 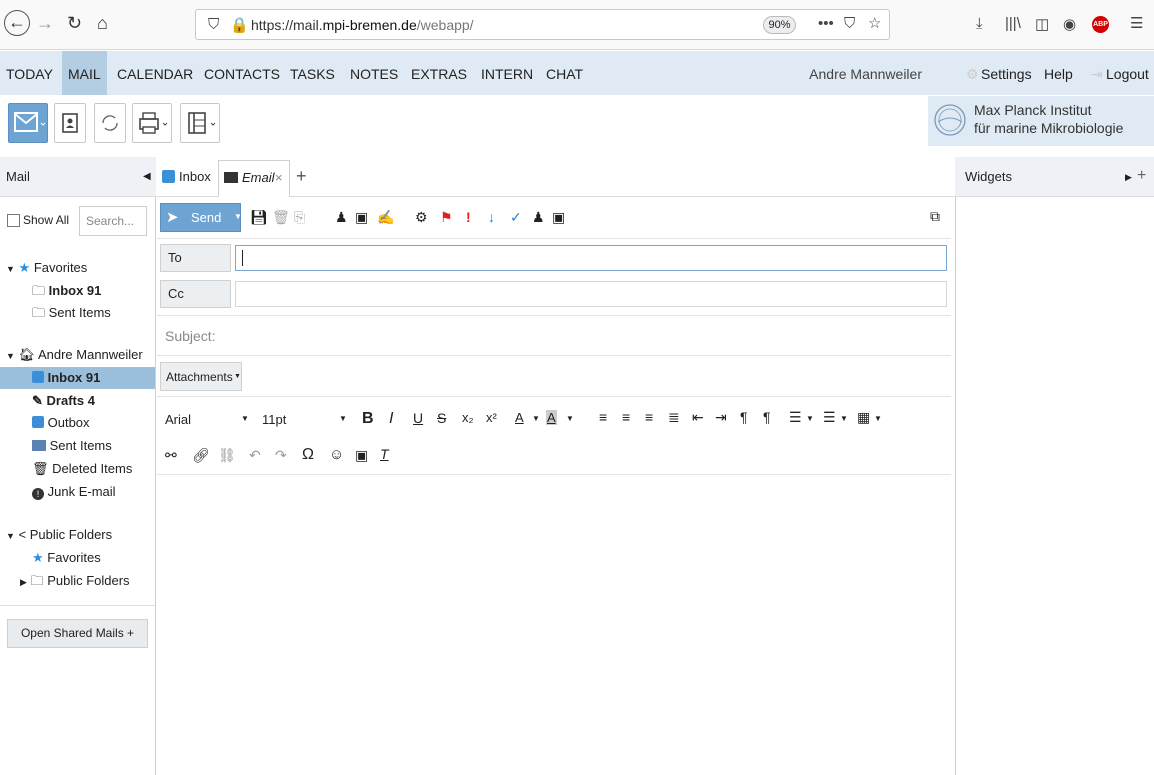 What do you see at coordinates (336, 454) in the screenshot?
I see `emoticon-icon: ☺` at bounding box center [336, 454].